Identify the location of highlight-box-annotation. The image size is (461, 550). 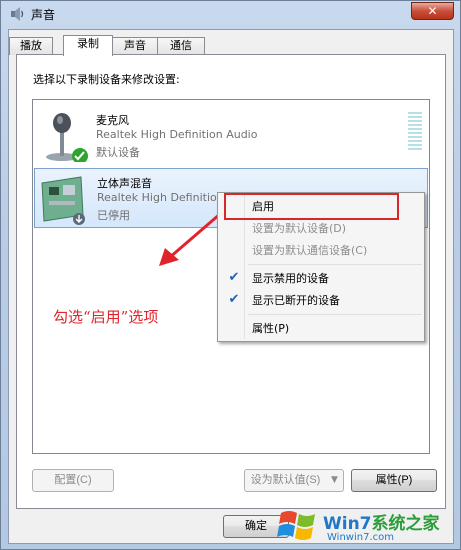
(311, 206).